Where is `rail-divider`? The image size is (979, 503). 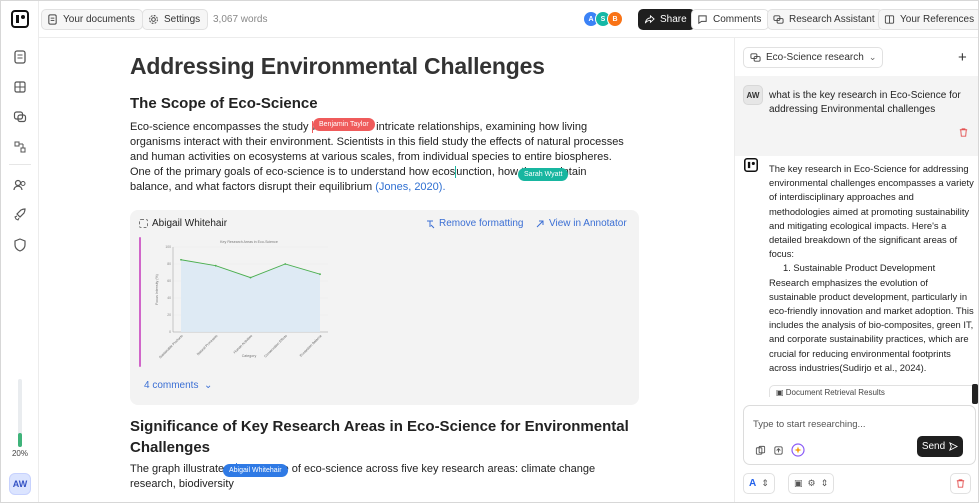 rail-divider is located at coordinates (20, 164).